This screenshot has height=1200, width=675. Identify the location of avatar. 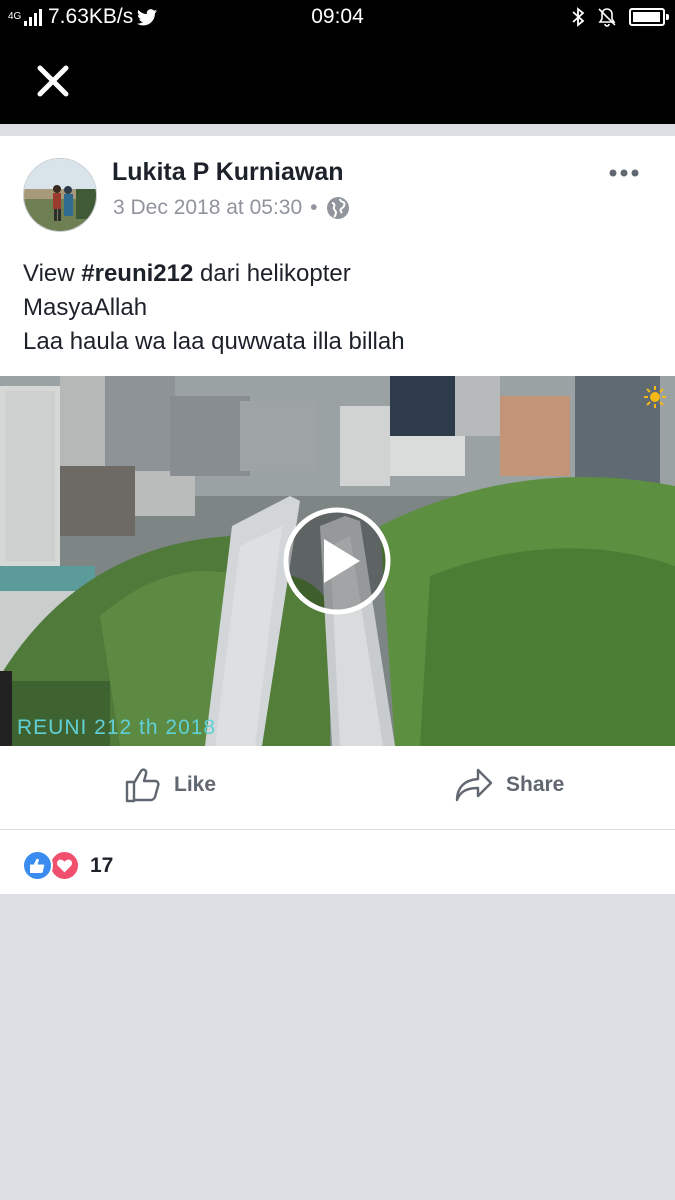
(60, 195).